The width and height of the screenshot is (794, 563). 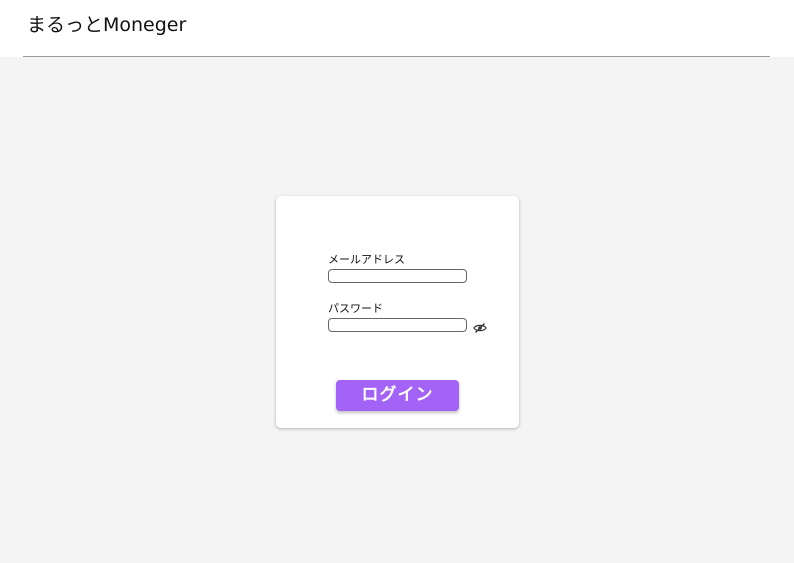 What do you see at coordinates (397, 28) in the screenshot?
I see `app-header: まるっとMoneger` at bounding box center [397, 28].